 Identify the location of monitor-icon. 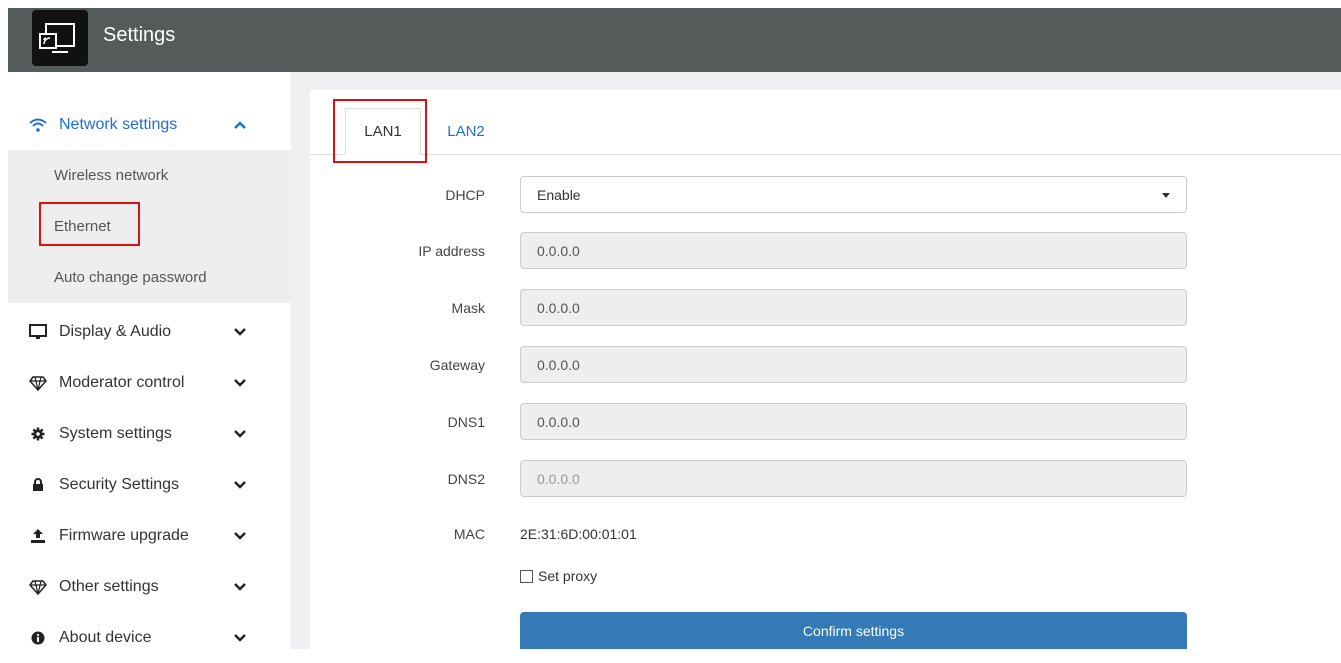
(38, 332).